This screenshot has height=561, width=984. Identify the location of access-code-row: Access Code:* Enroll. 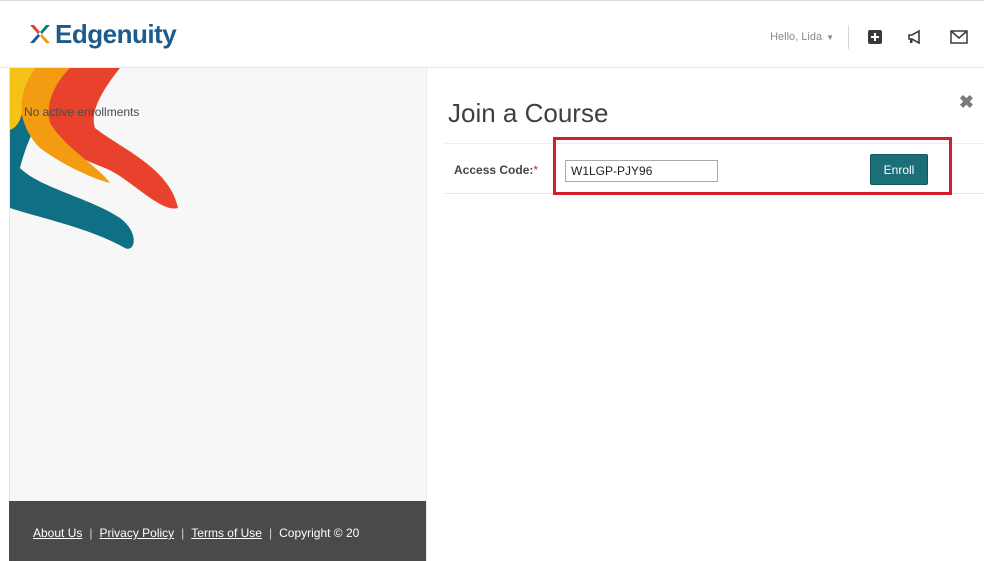
(714, 168).